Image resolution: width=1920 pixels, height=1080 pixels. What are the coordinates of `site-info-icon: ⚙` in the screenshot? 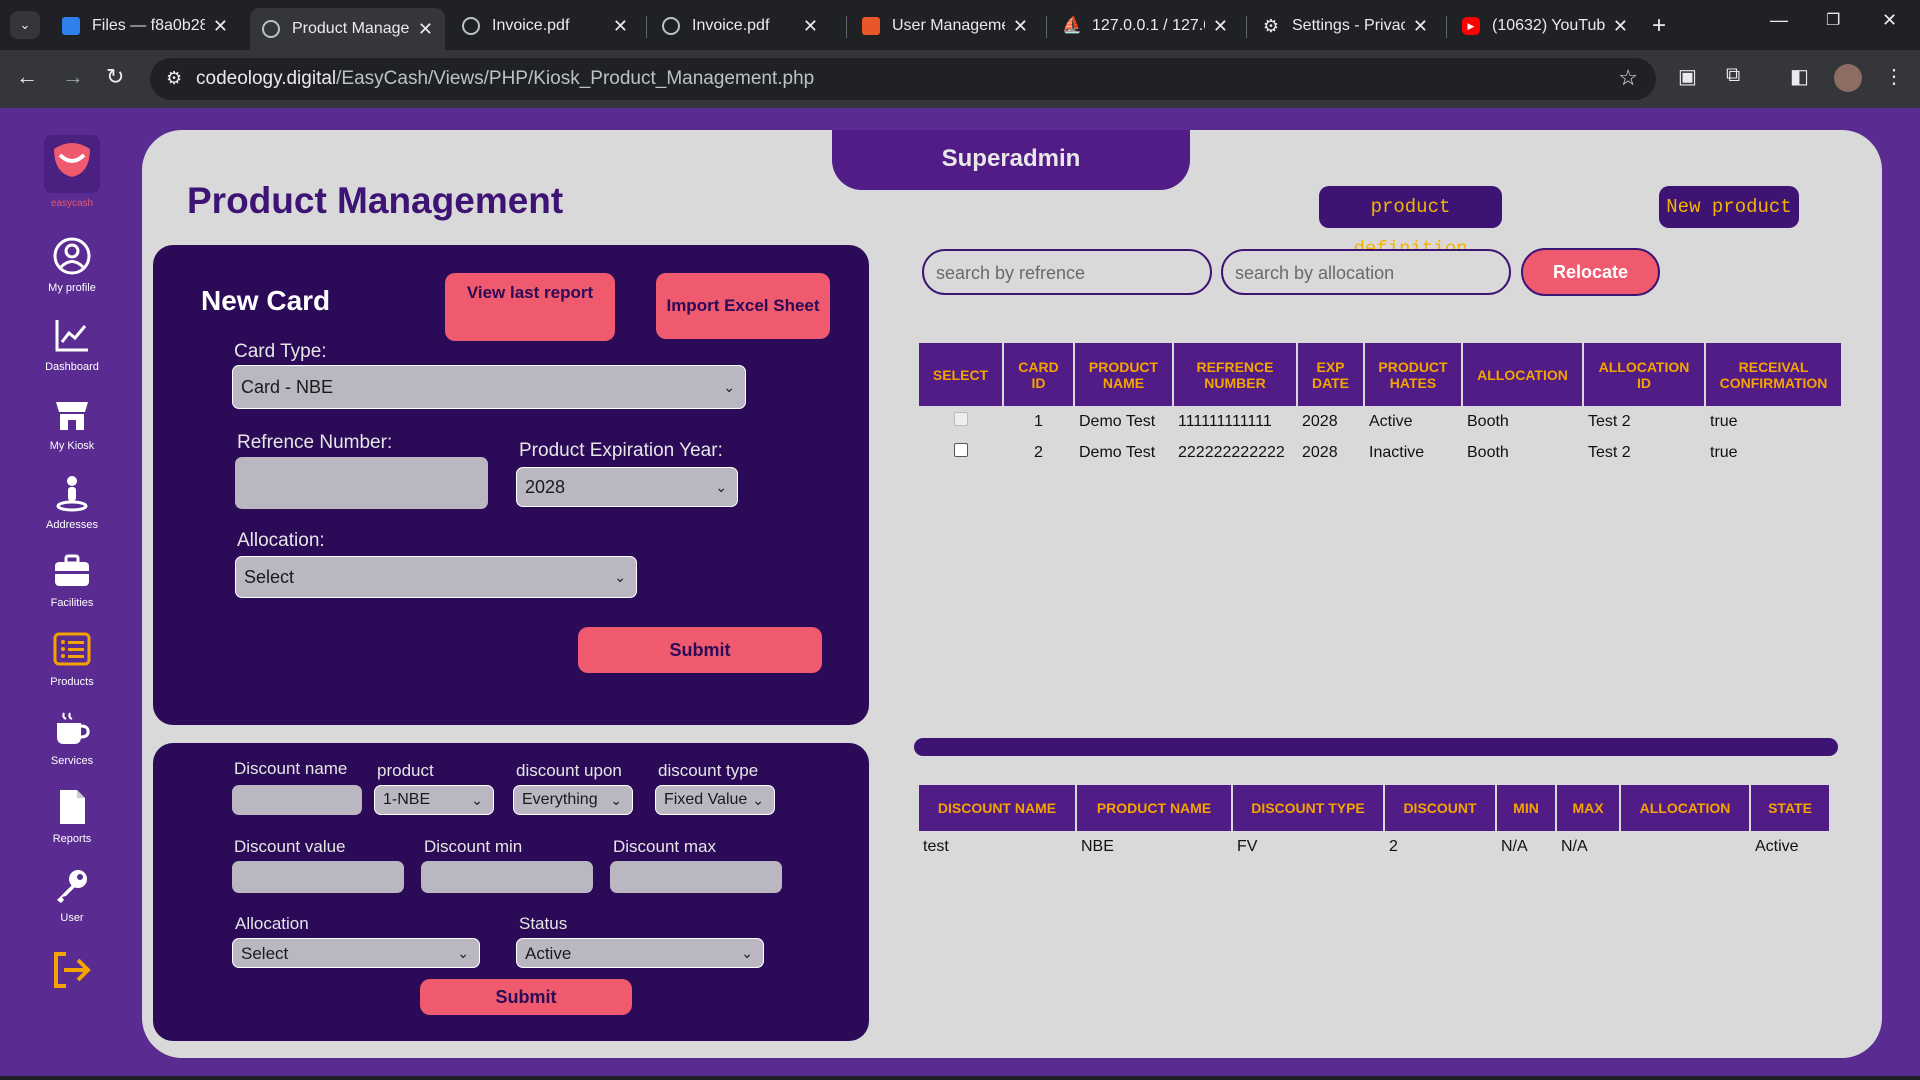 It's located at (174, 78).